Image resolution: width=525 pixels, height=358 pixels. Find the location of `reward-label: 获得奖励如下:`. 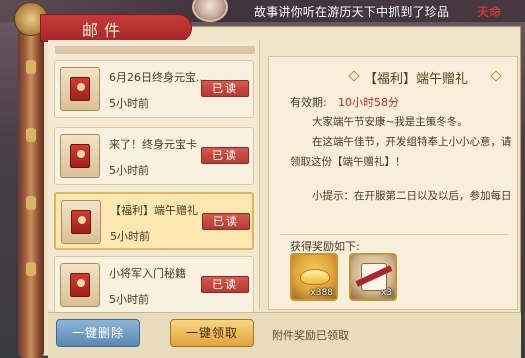

reward-label: 获得奖励如下: is located at coordinates (325, 246).